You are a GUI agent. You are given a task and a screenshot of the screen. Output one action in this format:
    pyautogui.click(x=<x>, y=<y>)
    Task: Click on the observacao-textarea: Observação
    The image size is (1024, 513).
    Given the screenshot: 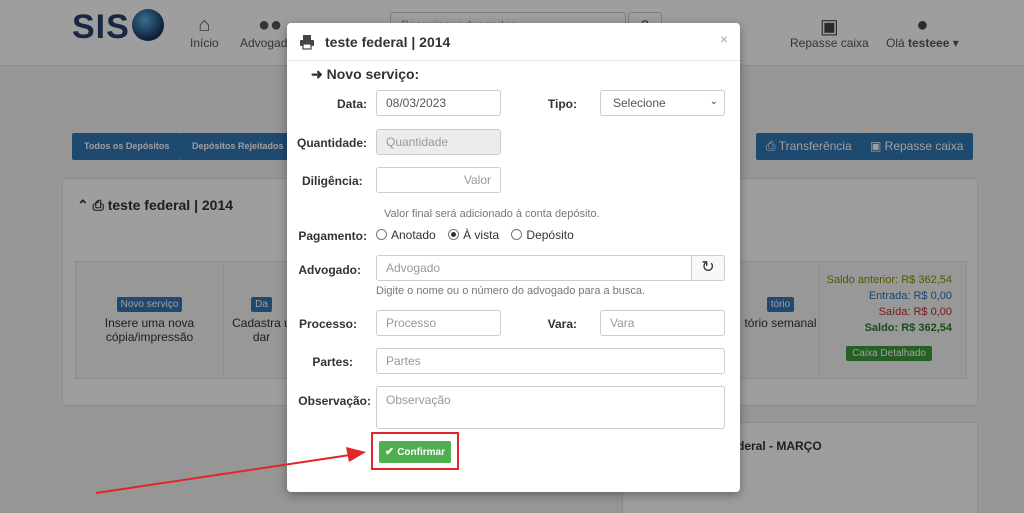 What is the action you would take?
    pyautogui.click(x=550, y=407)
    